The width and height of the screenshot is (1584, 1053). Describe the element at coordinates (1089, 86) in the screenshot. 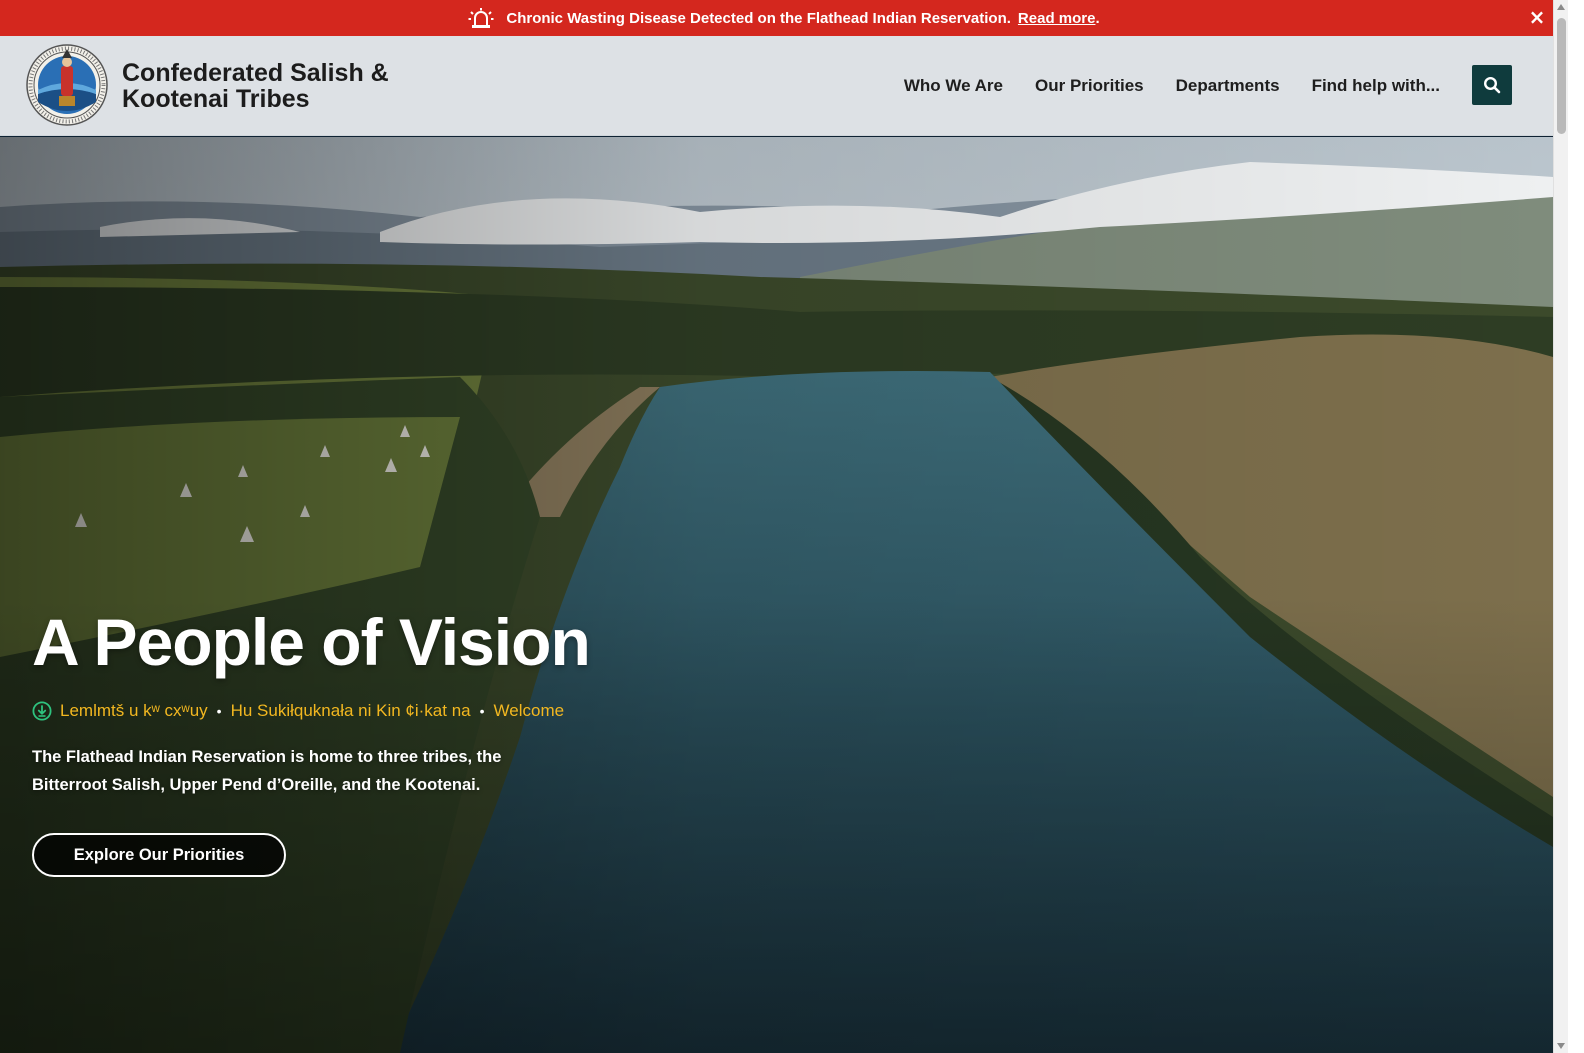

I see `nav-our-priorities: Our Priorities` at that location.